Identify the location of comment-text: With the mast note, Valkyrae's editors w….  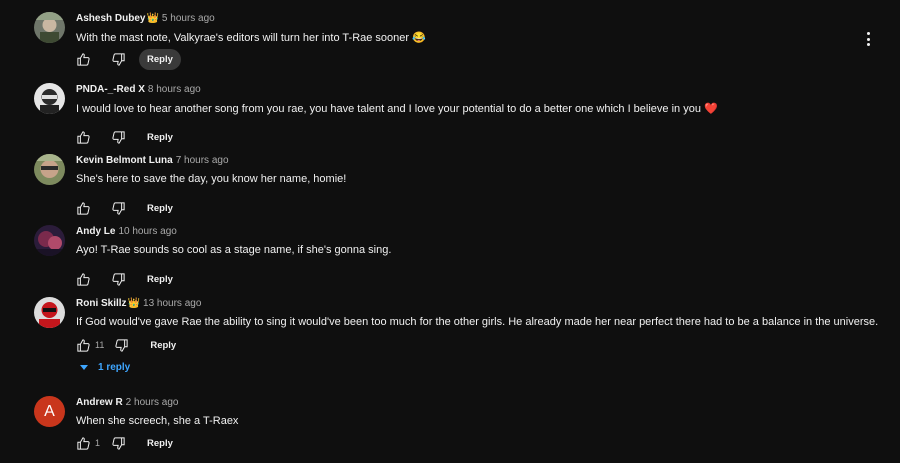
(251, 38).